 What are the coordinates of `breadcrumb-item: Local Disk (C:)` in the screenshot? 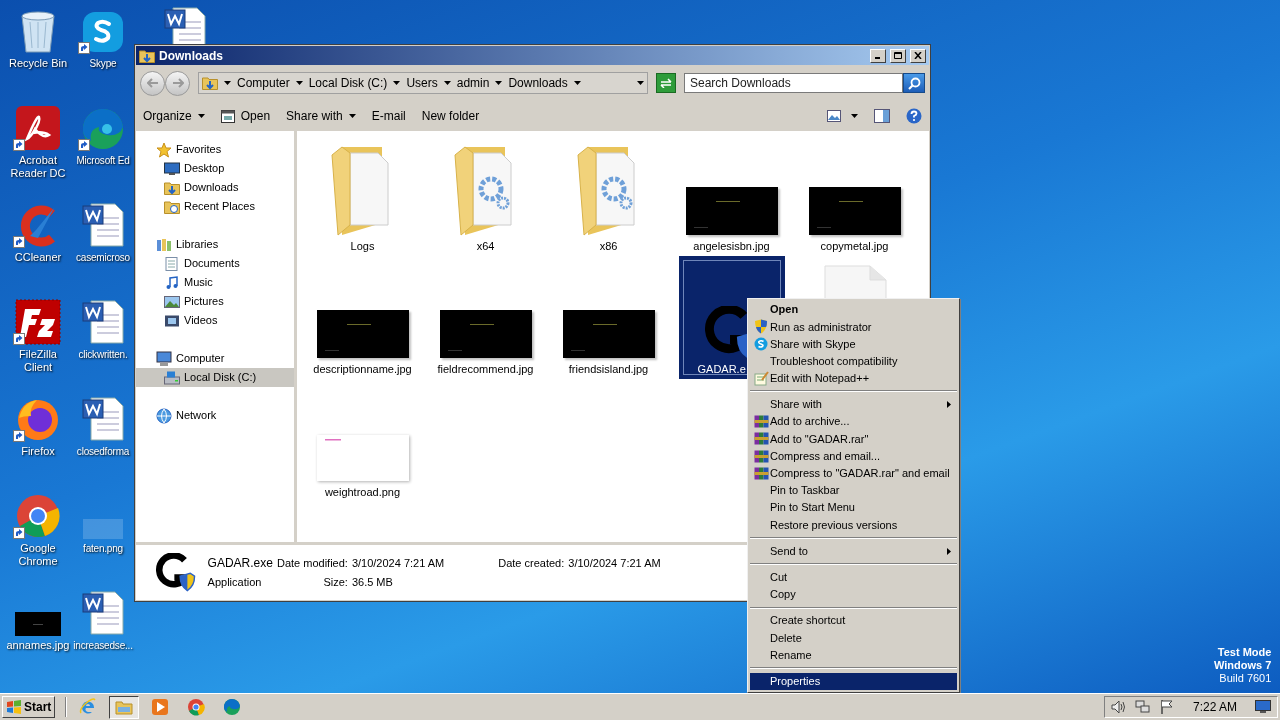 It's located at (348, 83).